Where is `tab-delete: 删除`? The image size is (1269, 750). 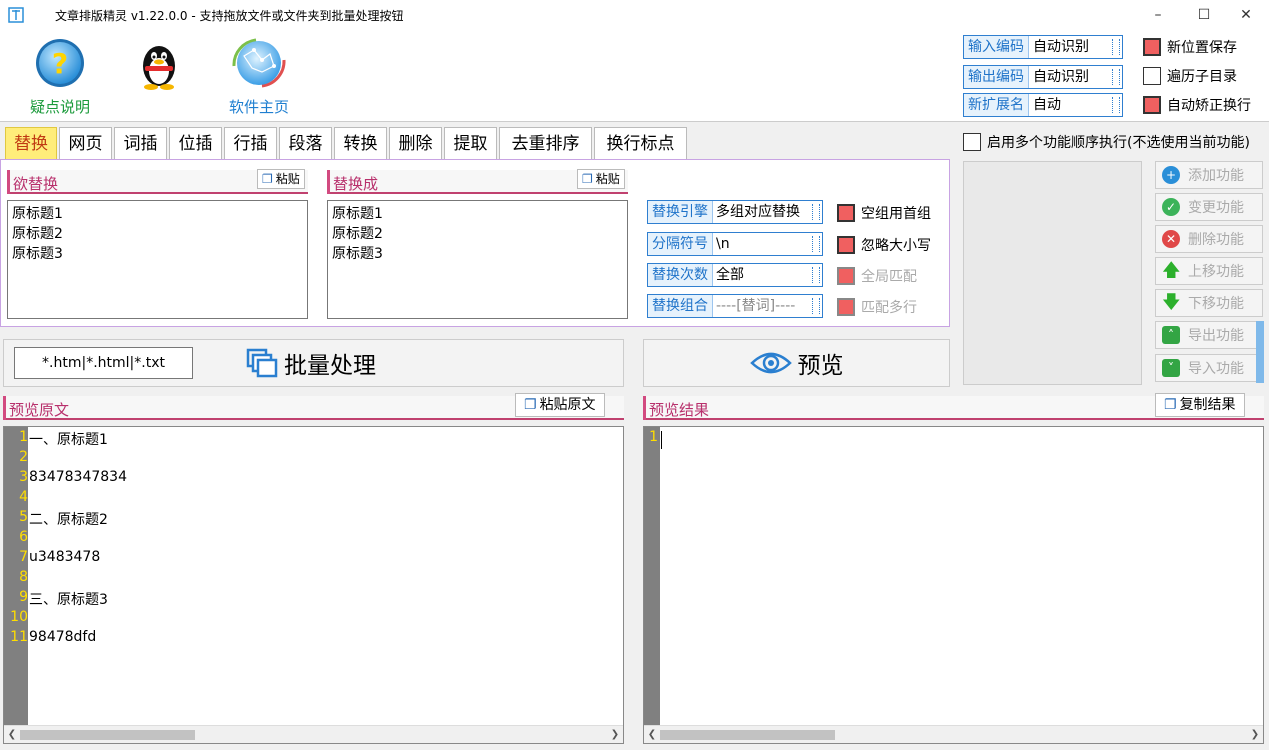 tab-delete: 删除 is located at coordinates (415, 143).